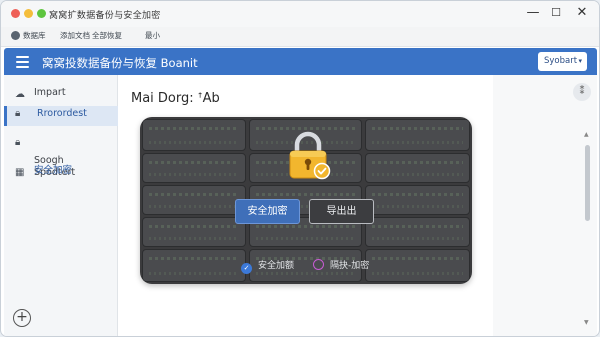 The image size is (600, 337). Describe the element at coordinates (556, 13) in the screenshot. I see `maximize-button: ☐` at that location.